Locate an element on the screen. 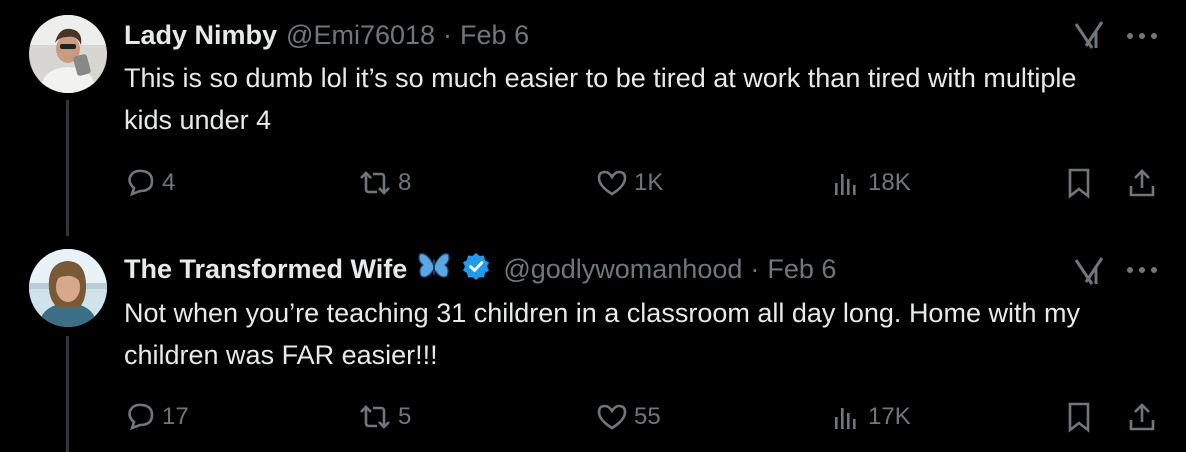 The width and height of the screenshot is (1186, 452). retweet-button: 8 is located at coordinates (384, 183).